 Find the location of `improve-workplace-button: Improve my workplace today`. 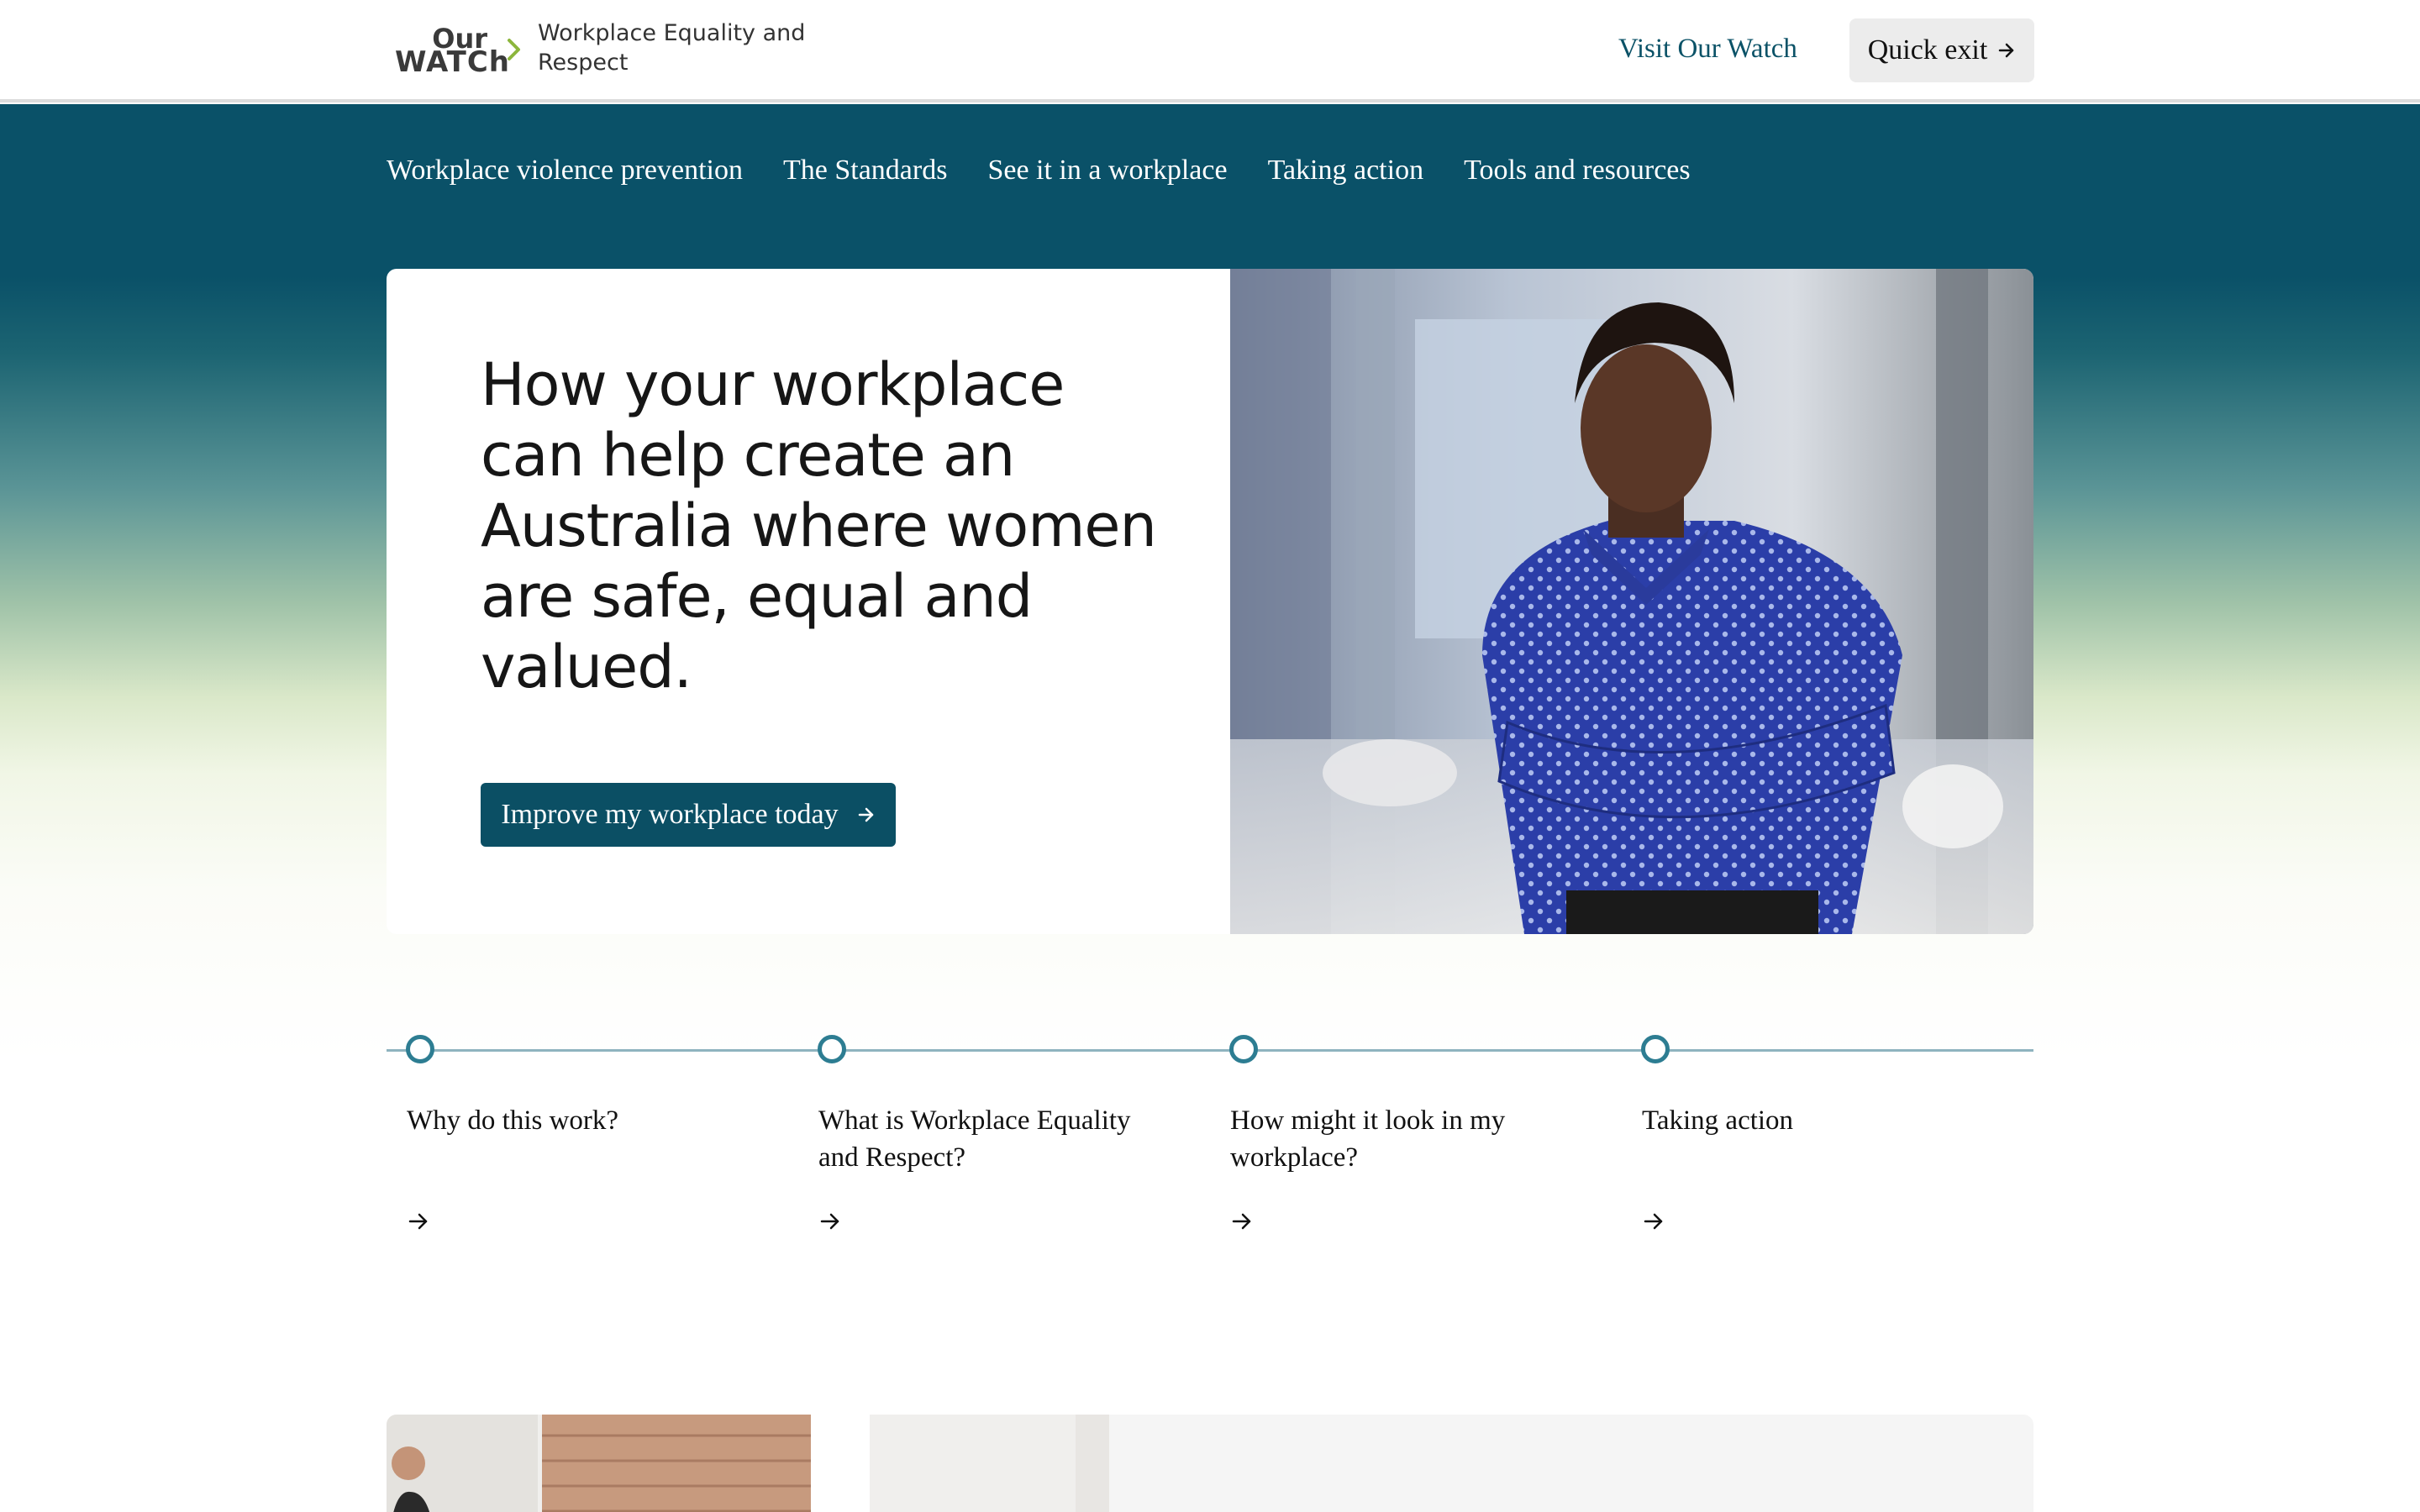

improve-workplace-button: Improve my workplace today is located at coordinates (688, 815).